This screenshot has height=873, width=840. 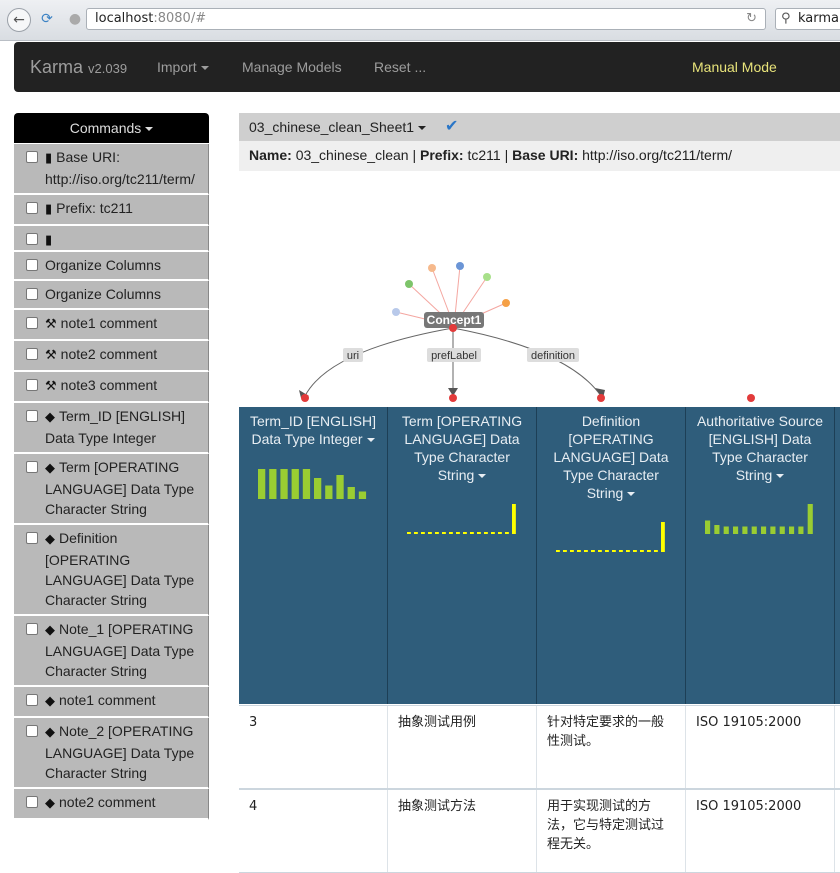 I want to click on command-label: note2 comment, so click(x=107, y=802).